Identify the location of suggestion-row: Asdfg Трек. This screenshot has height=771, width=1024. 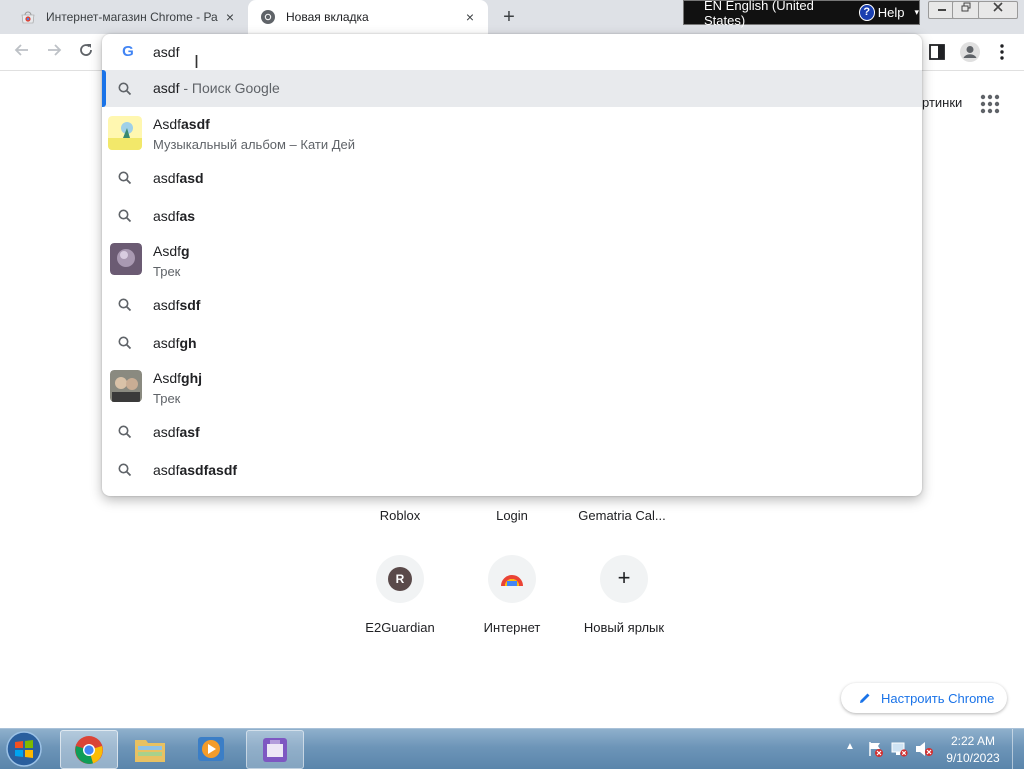
(512, 258).